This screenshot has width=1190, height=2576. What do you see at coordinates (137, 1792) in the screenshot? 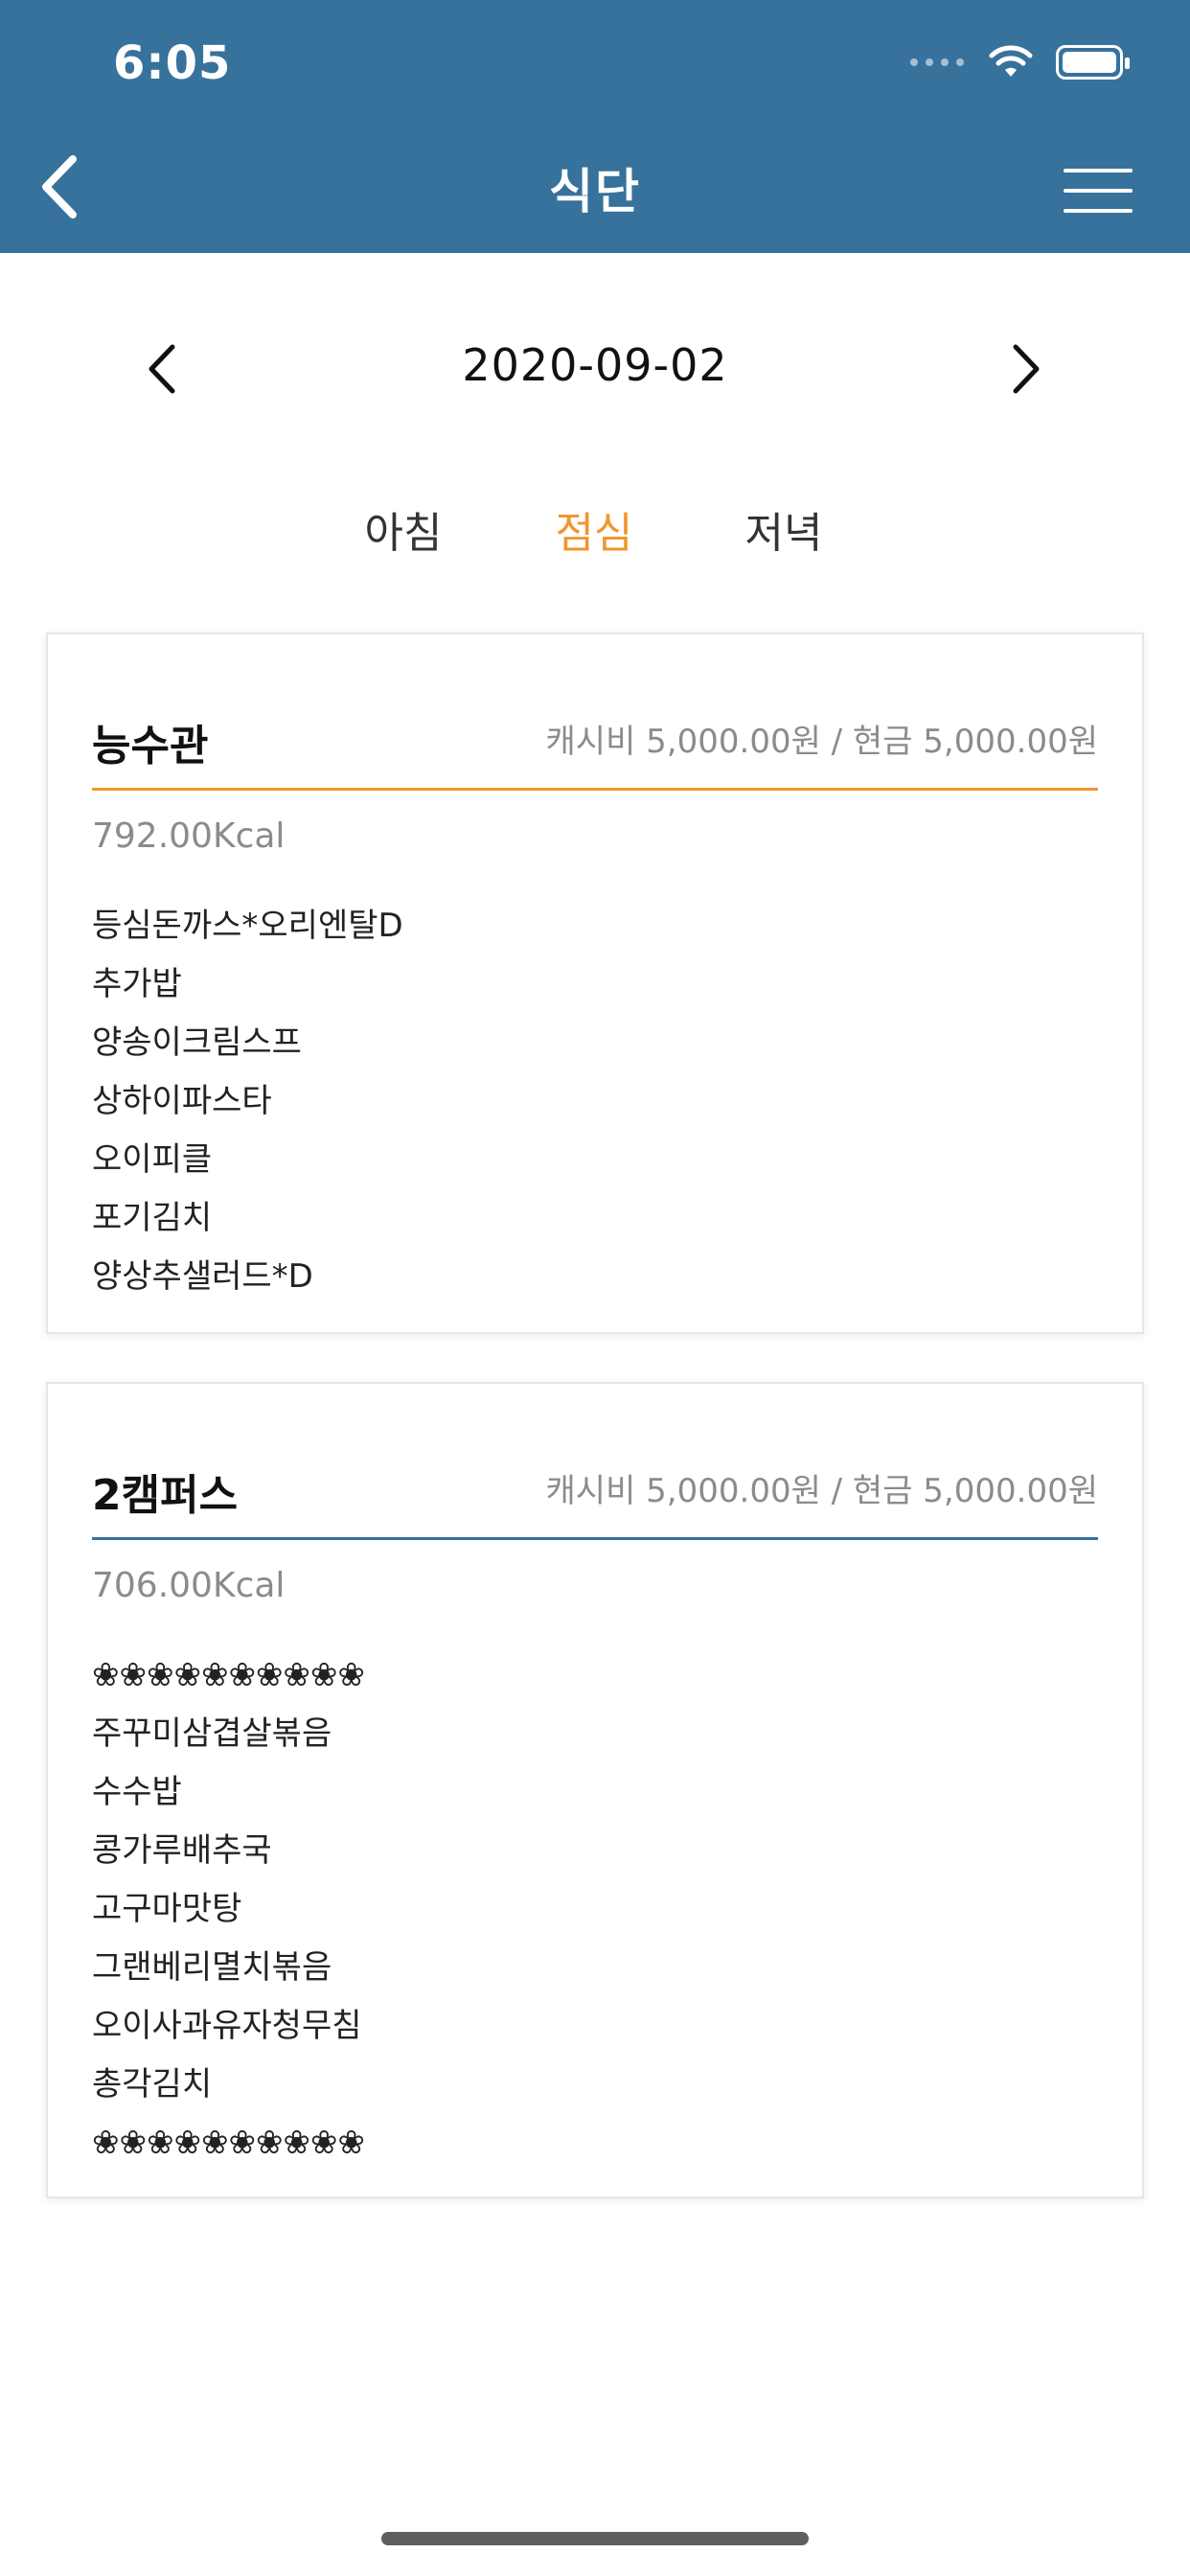
I see `menu-item: 수수밥` at bounding box center [137, 1792].